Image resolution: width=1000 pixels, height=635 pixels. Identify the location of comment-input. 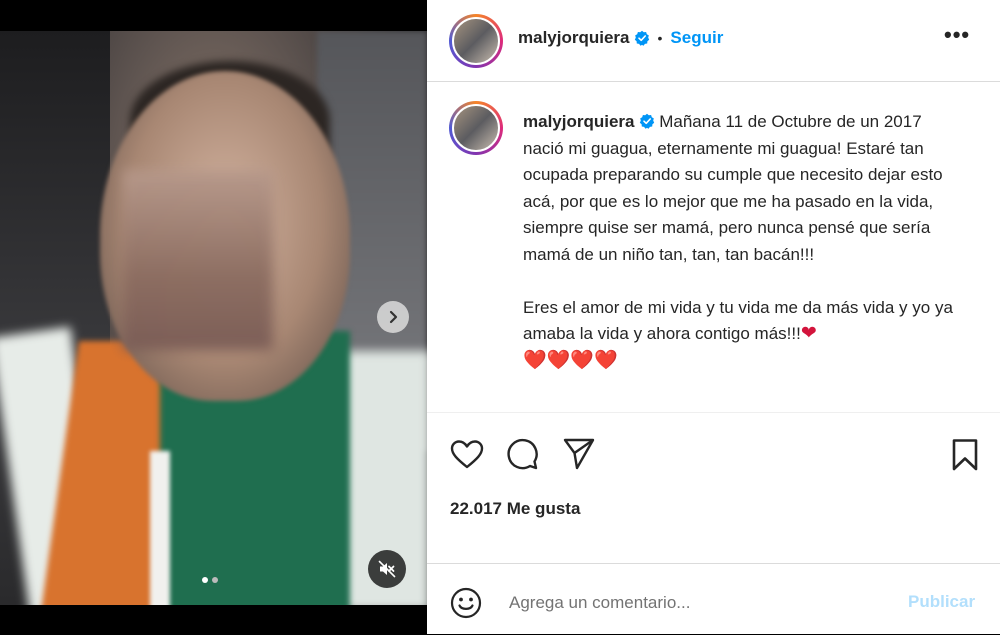
(699, 603).